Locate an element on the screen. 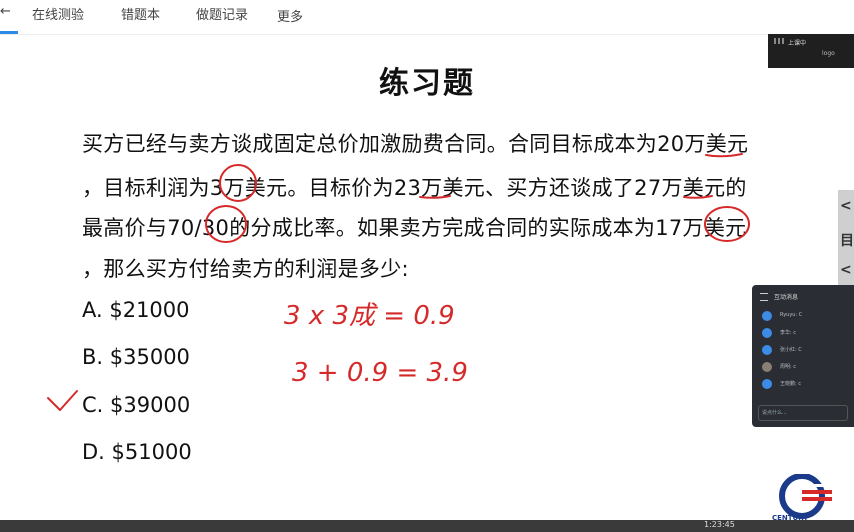 This screenshot has height=532, width=854. nav-history: 做题记录 is located at coordinates (222, 13).